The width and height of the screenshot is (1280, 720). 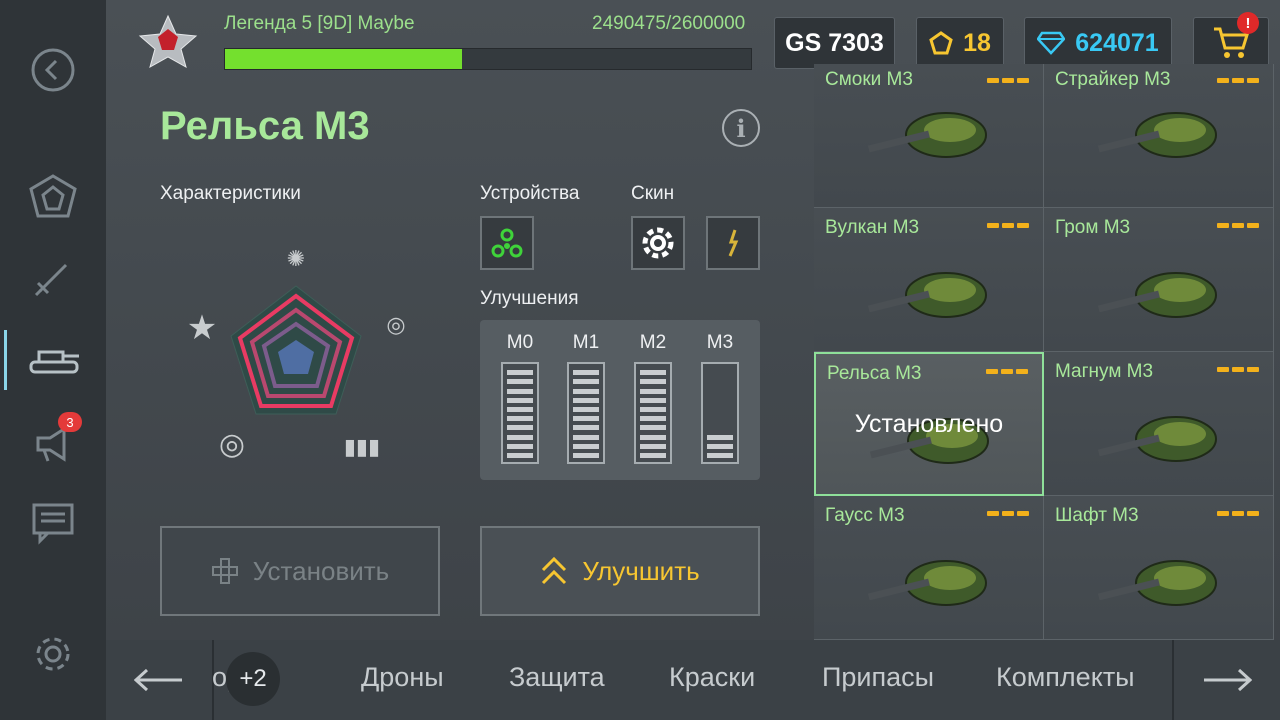 I want to click on gs-value: GS 7303, so click(x=834, y=42).